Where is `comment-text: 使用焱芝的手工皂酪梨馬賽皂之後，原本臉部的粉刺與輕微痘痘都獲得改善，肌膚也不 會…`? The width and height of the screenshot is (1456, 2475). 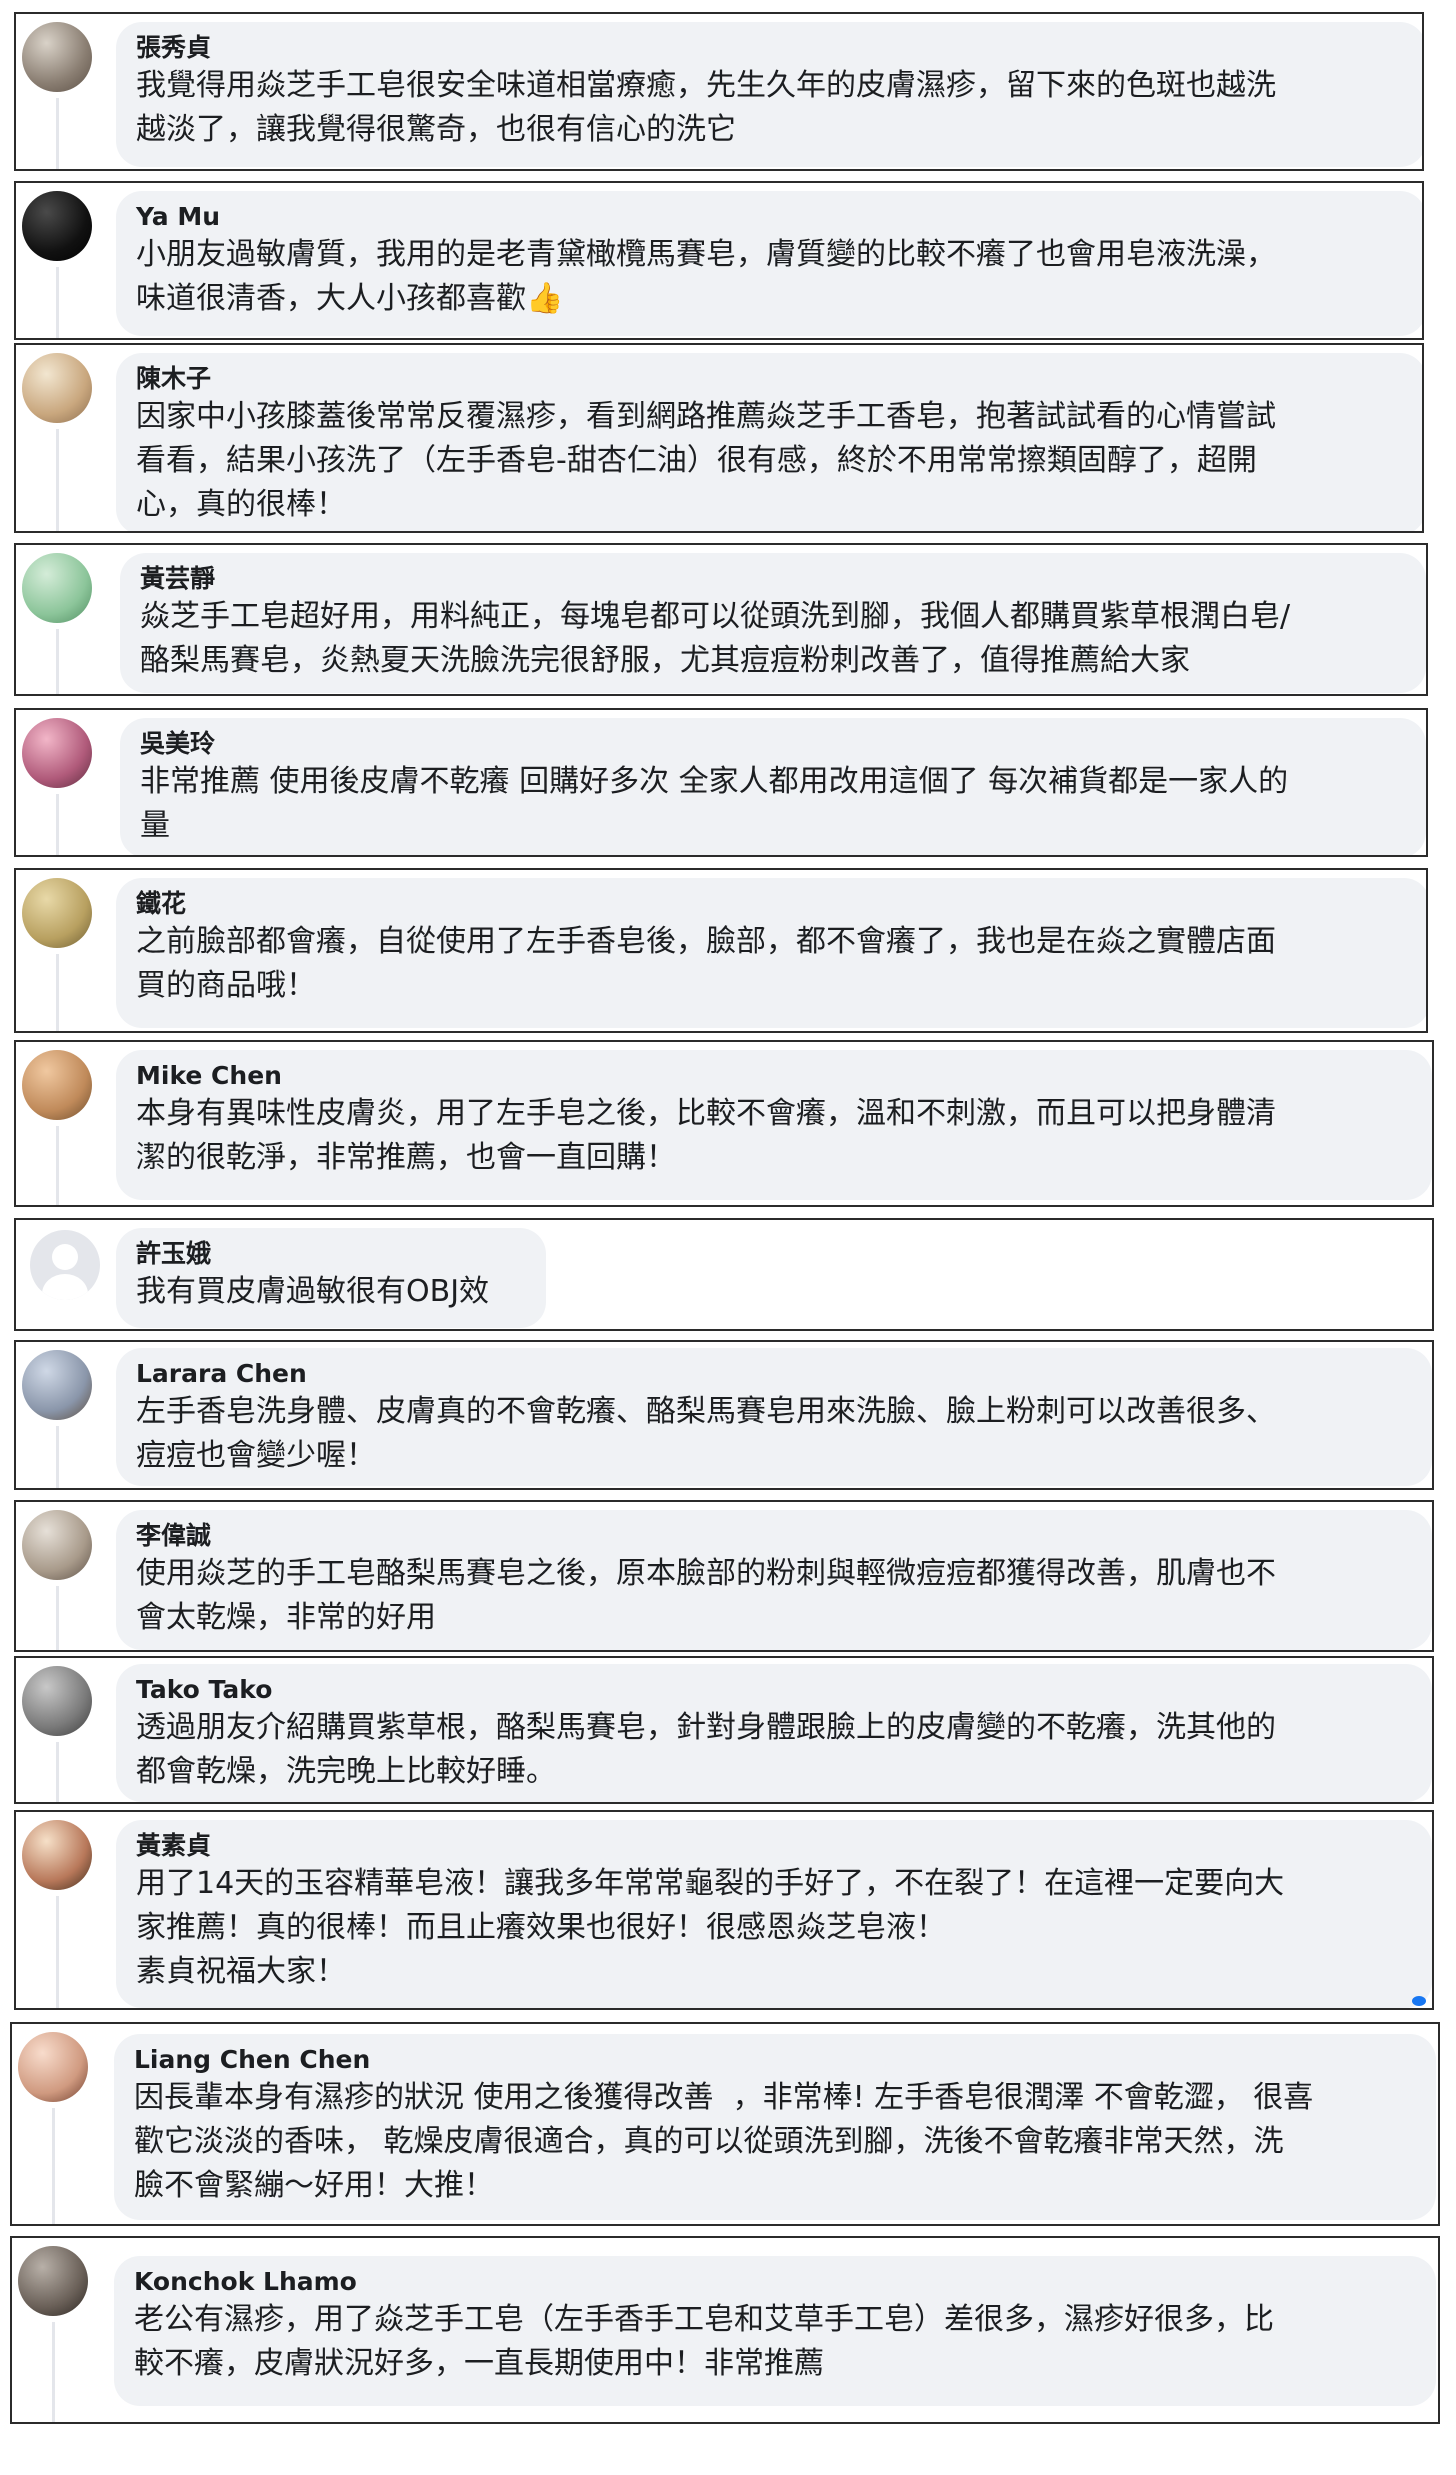 comment-text: 使用焱芝的手工皂酪梨馬賽皂之後，原本臉部的粉刺與輕微痘痘都獲得改善，肌膚也不 會… is located at coordinates (706, 1595).